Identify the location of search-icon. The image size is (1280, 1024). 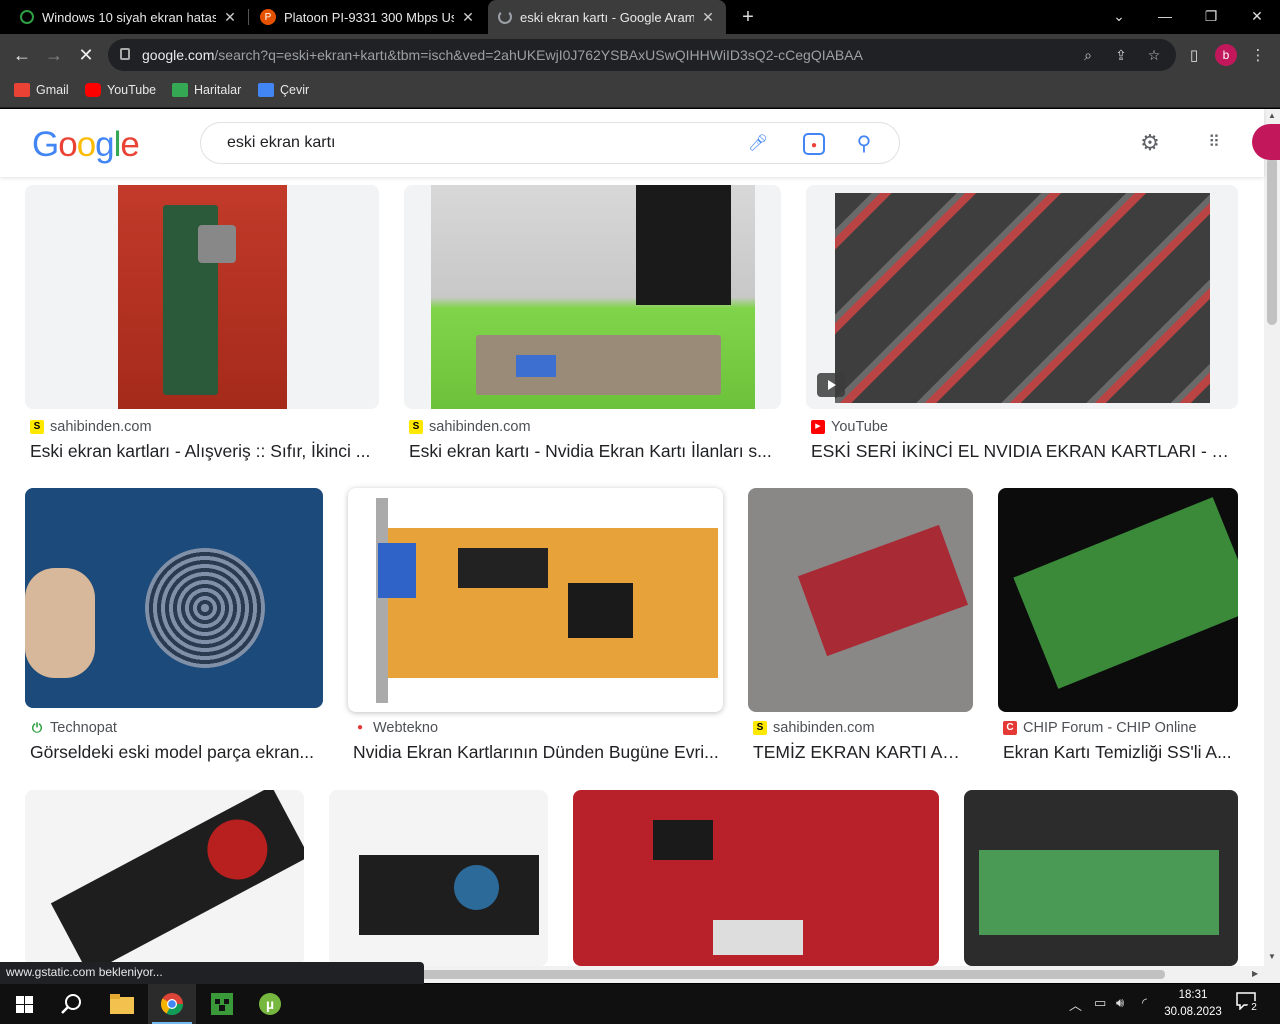
(72, 1004).